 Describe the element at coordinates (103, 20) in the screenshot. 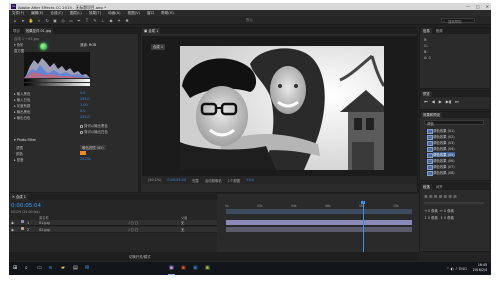

I see `clone-icon: ⊥` at that location.